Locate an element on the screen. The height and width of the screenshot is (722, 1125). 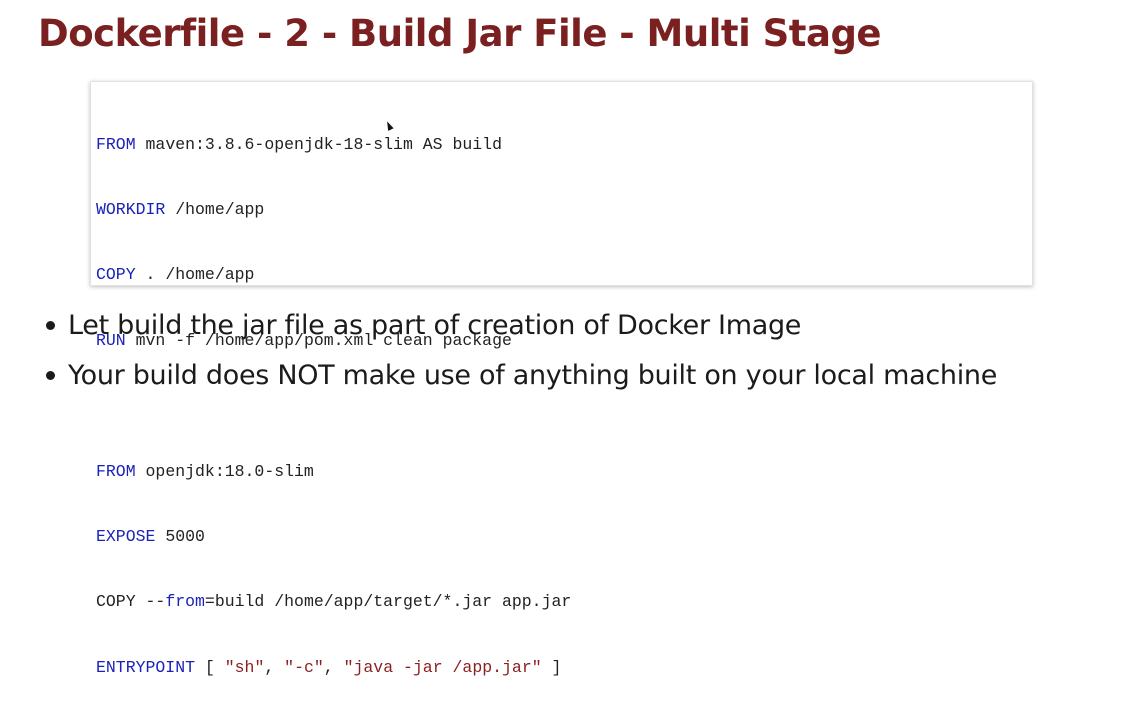
code-line: COPY . /home/app is located at coordinates (333, 275).